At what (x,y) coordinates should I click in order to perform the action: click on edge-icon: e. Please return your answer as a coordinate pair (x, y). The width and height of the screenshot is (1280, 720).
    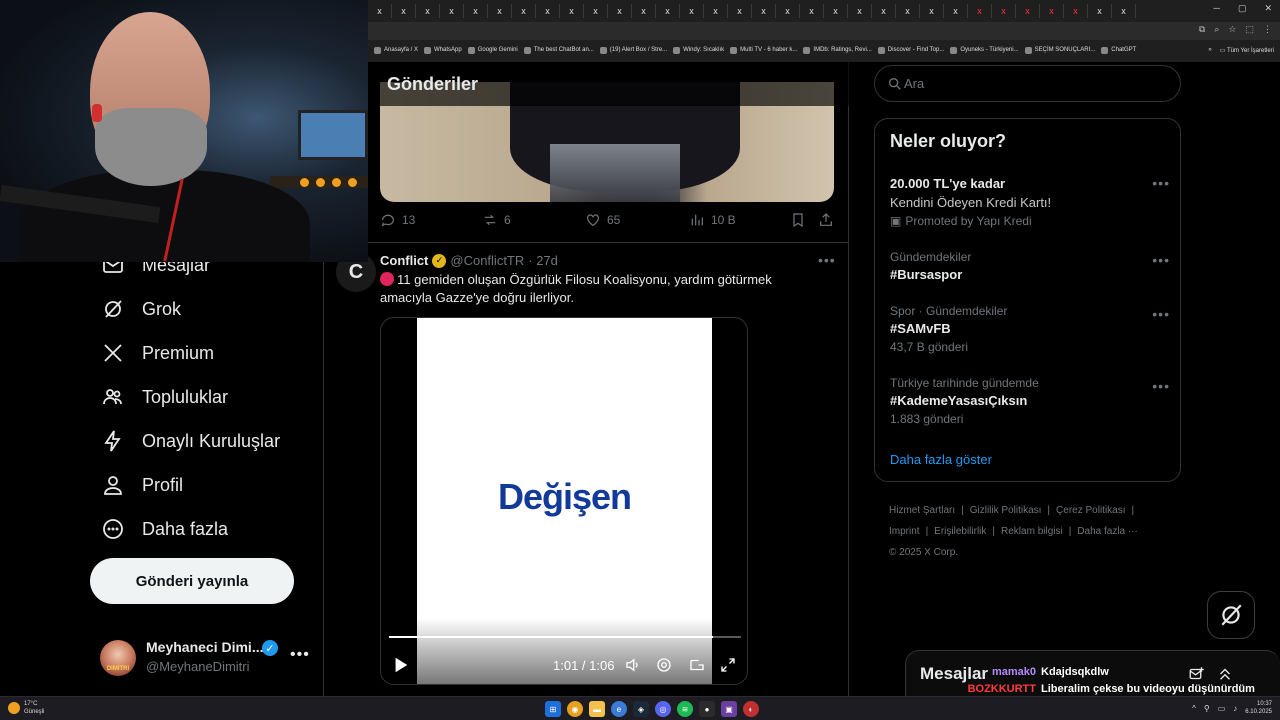
    Looking at the image, I should click on (619, 709).